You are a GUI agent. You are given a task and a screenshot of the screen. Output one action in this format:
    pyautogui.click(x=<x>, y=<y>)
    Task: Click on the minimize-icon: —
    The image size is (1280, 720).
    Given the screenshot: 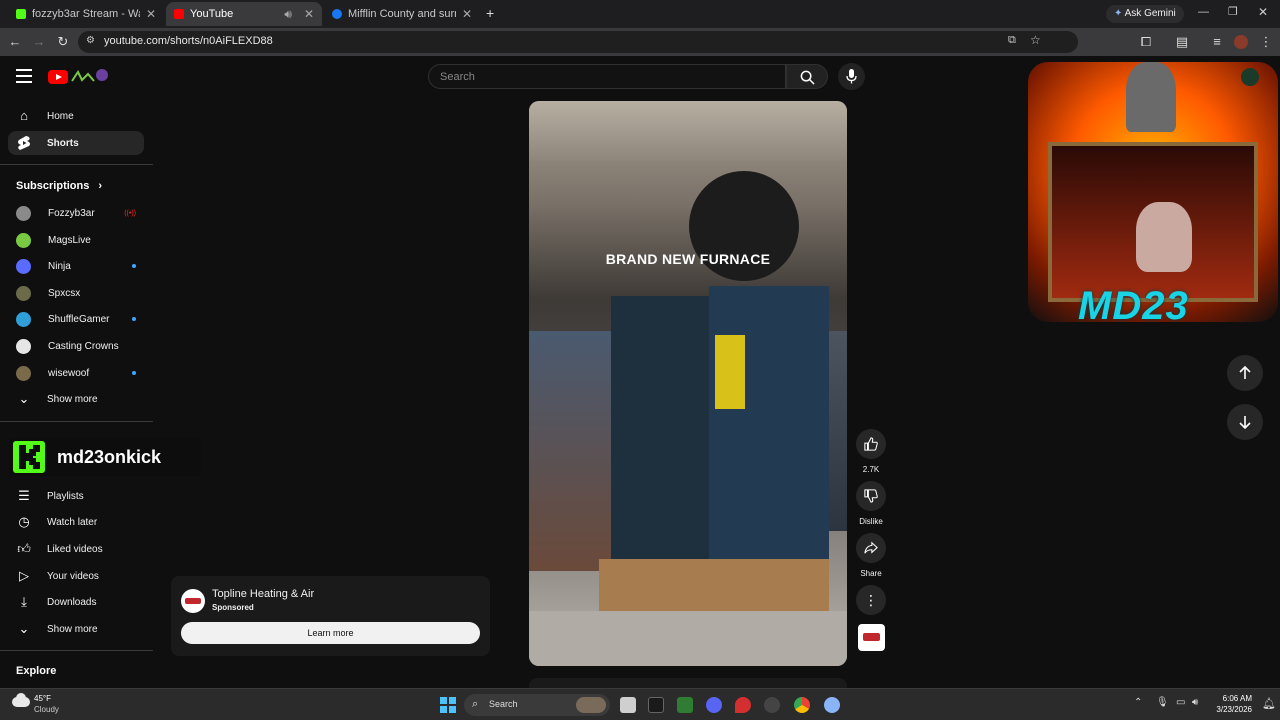 What is the action you would take?
    pyautogui.click(x=1203, y=12)
    